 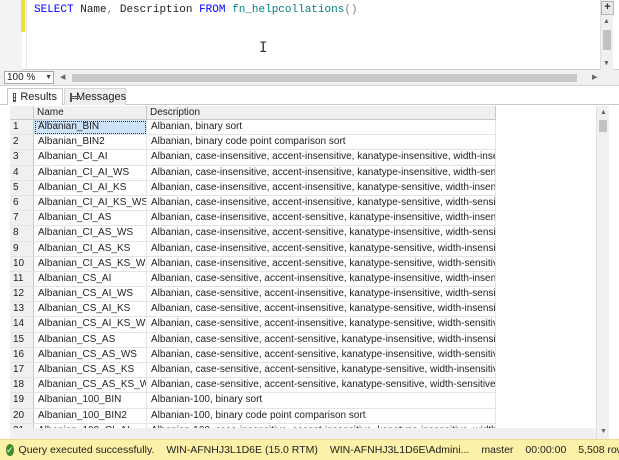 What do you see at coordinates (95, 96) in the screenshot?
I see `tab-messages: Messages` at bounding box center [95, 96].